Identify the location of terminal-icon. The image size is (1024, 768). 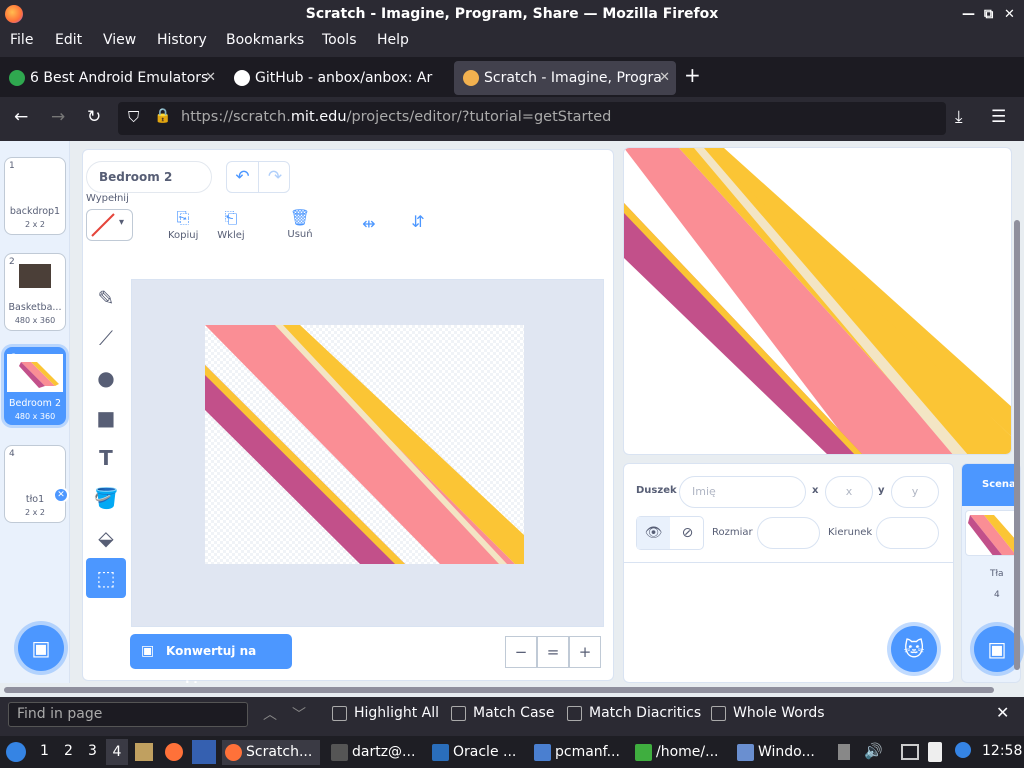
(339, 752).